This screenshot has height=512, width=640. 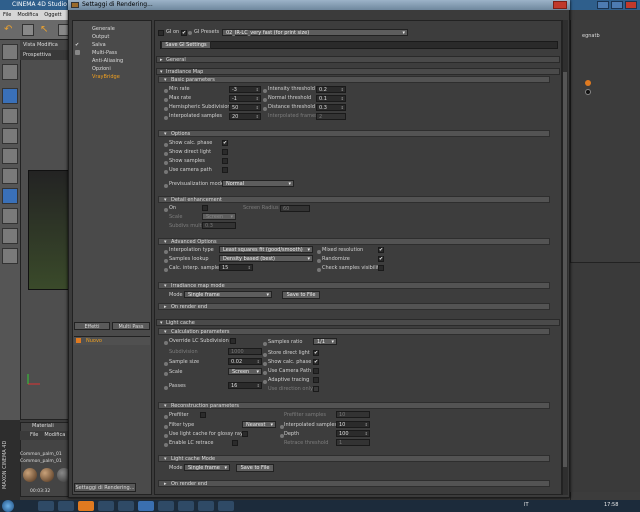 I want to click on section-general: ▸ General, so click(x=358, y=59).